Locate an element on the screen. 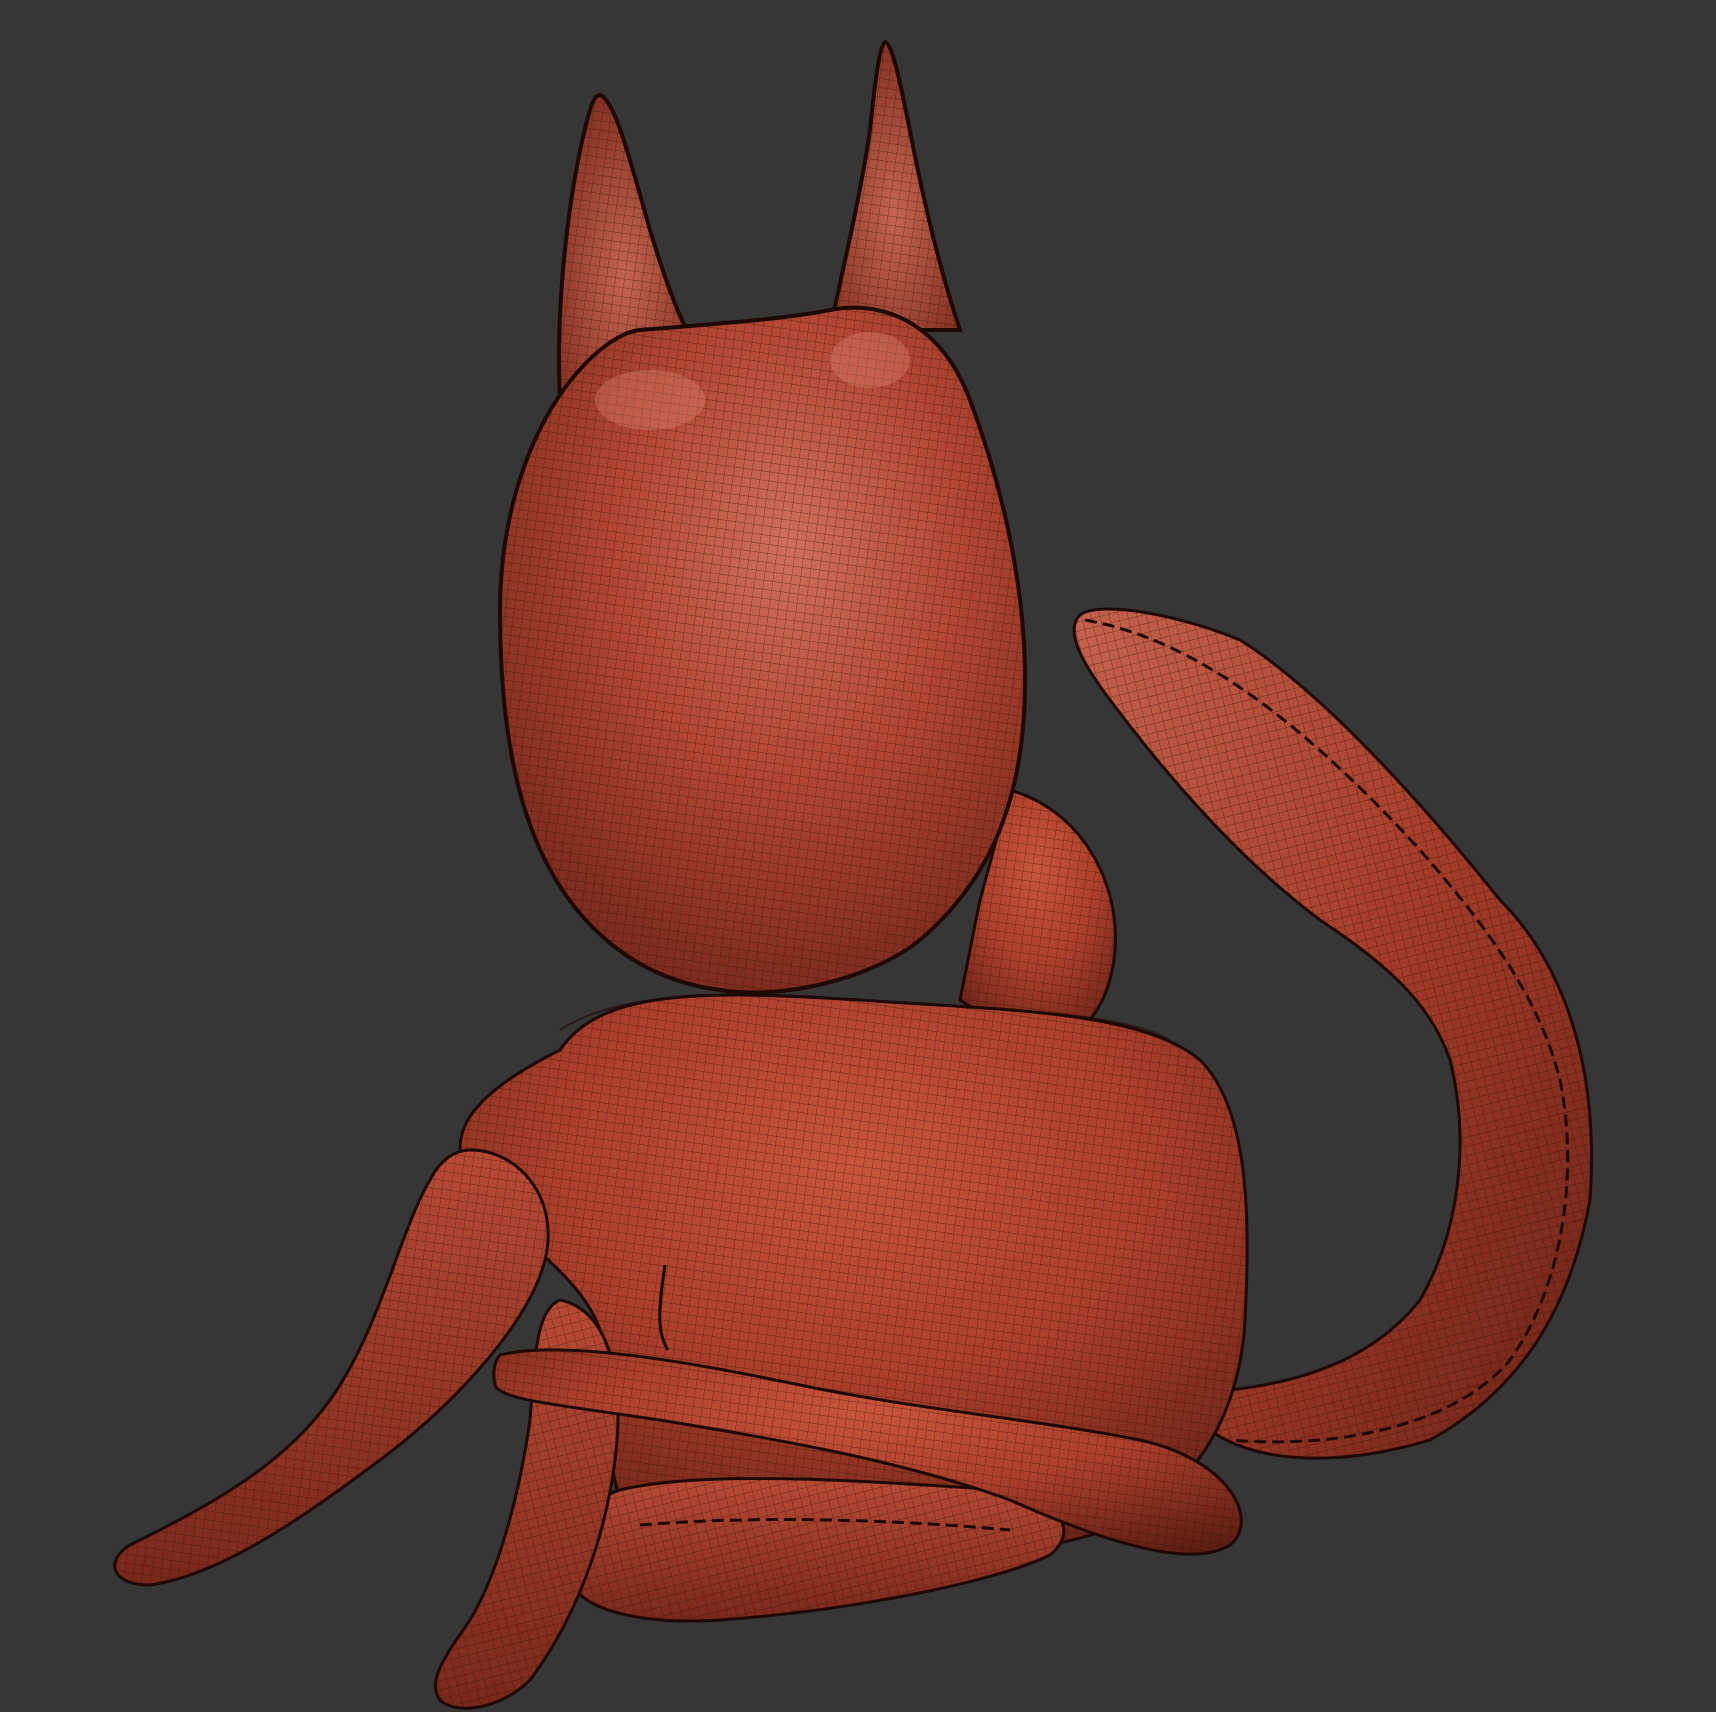 This screenshot has width=1716, height=1712. head-highlight-right is located at coordinates (870, 360).